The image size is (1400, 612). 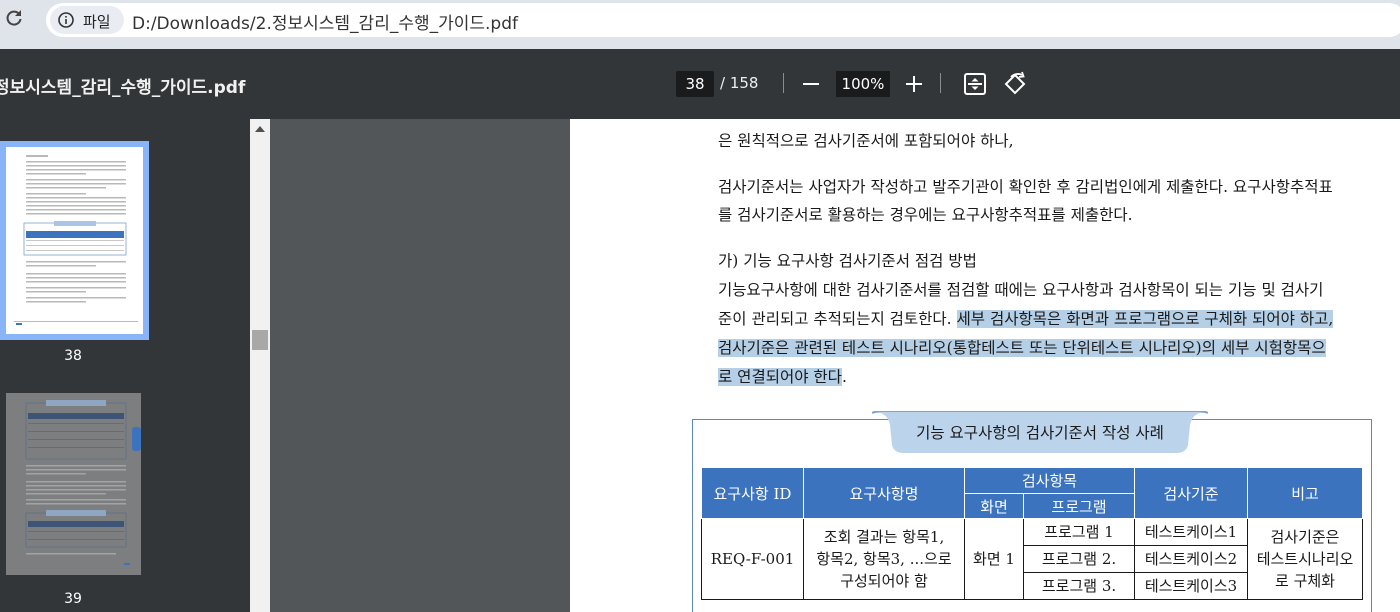 I want to click on rotate-icon, so click(x=1015, y=84).